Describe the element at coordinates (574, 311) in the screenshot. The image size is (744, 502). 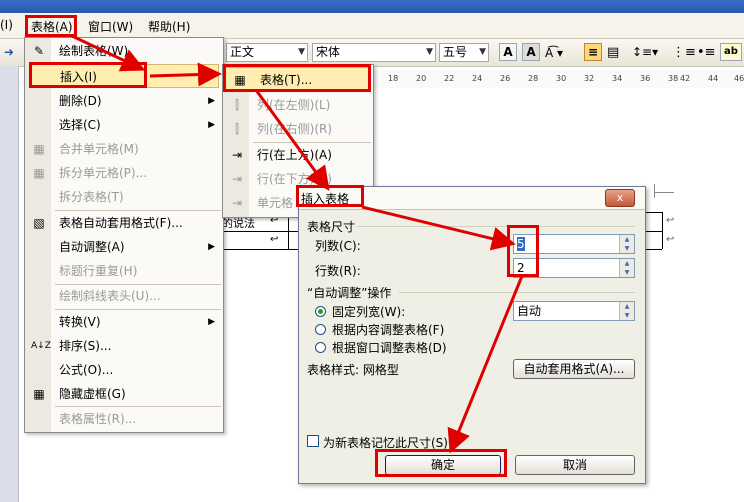
I see `fixed-width-input: 自动 ▲ ▼` at that location.